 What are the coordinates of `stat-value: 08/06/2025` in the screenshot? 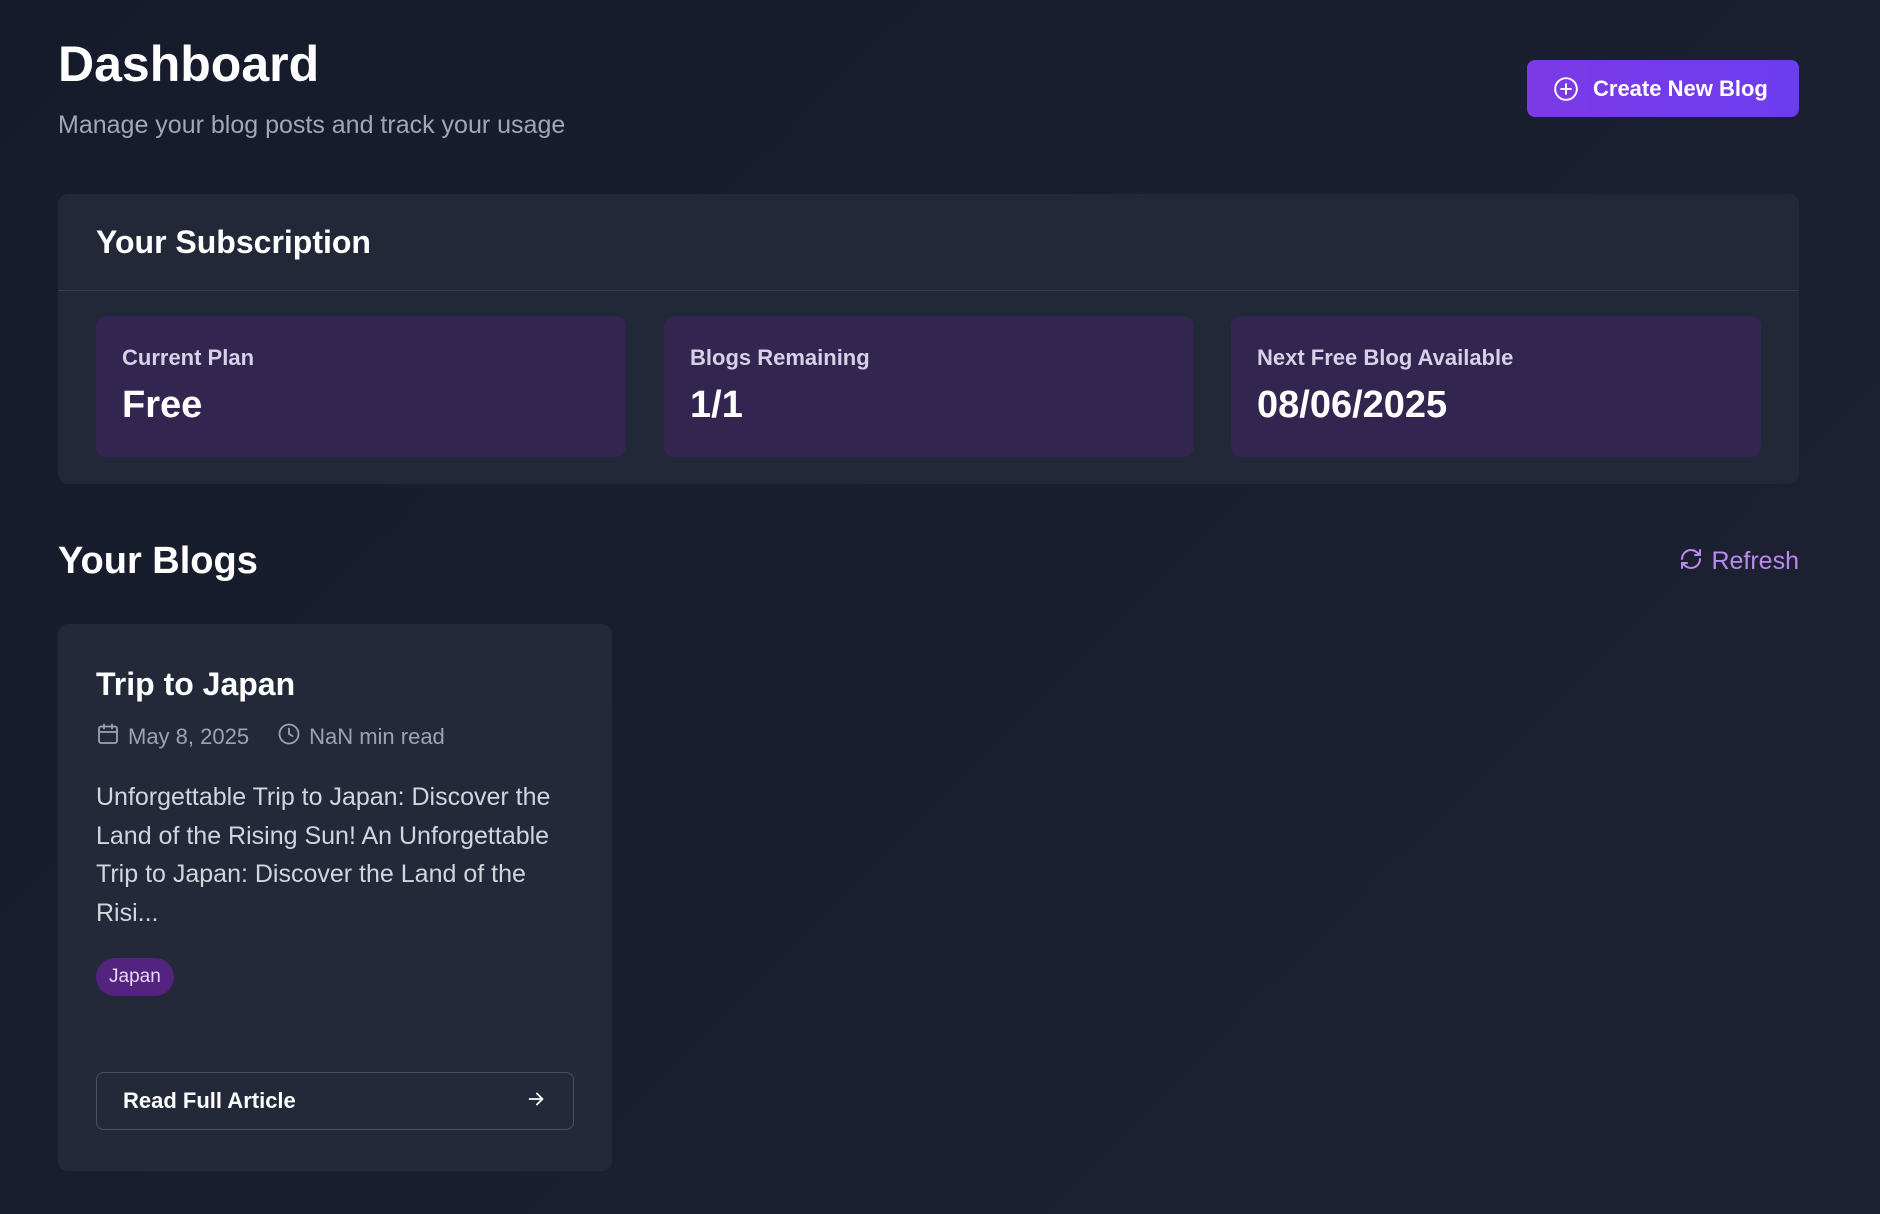 It's located at (1352, 405).